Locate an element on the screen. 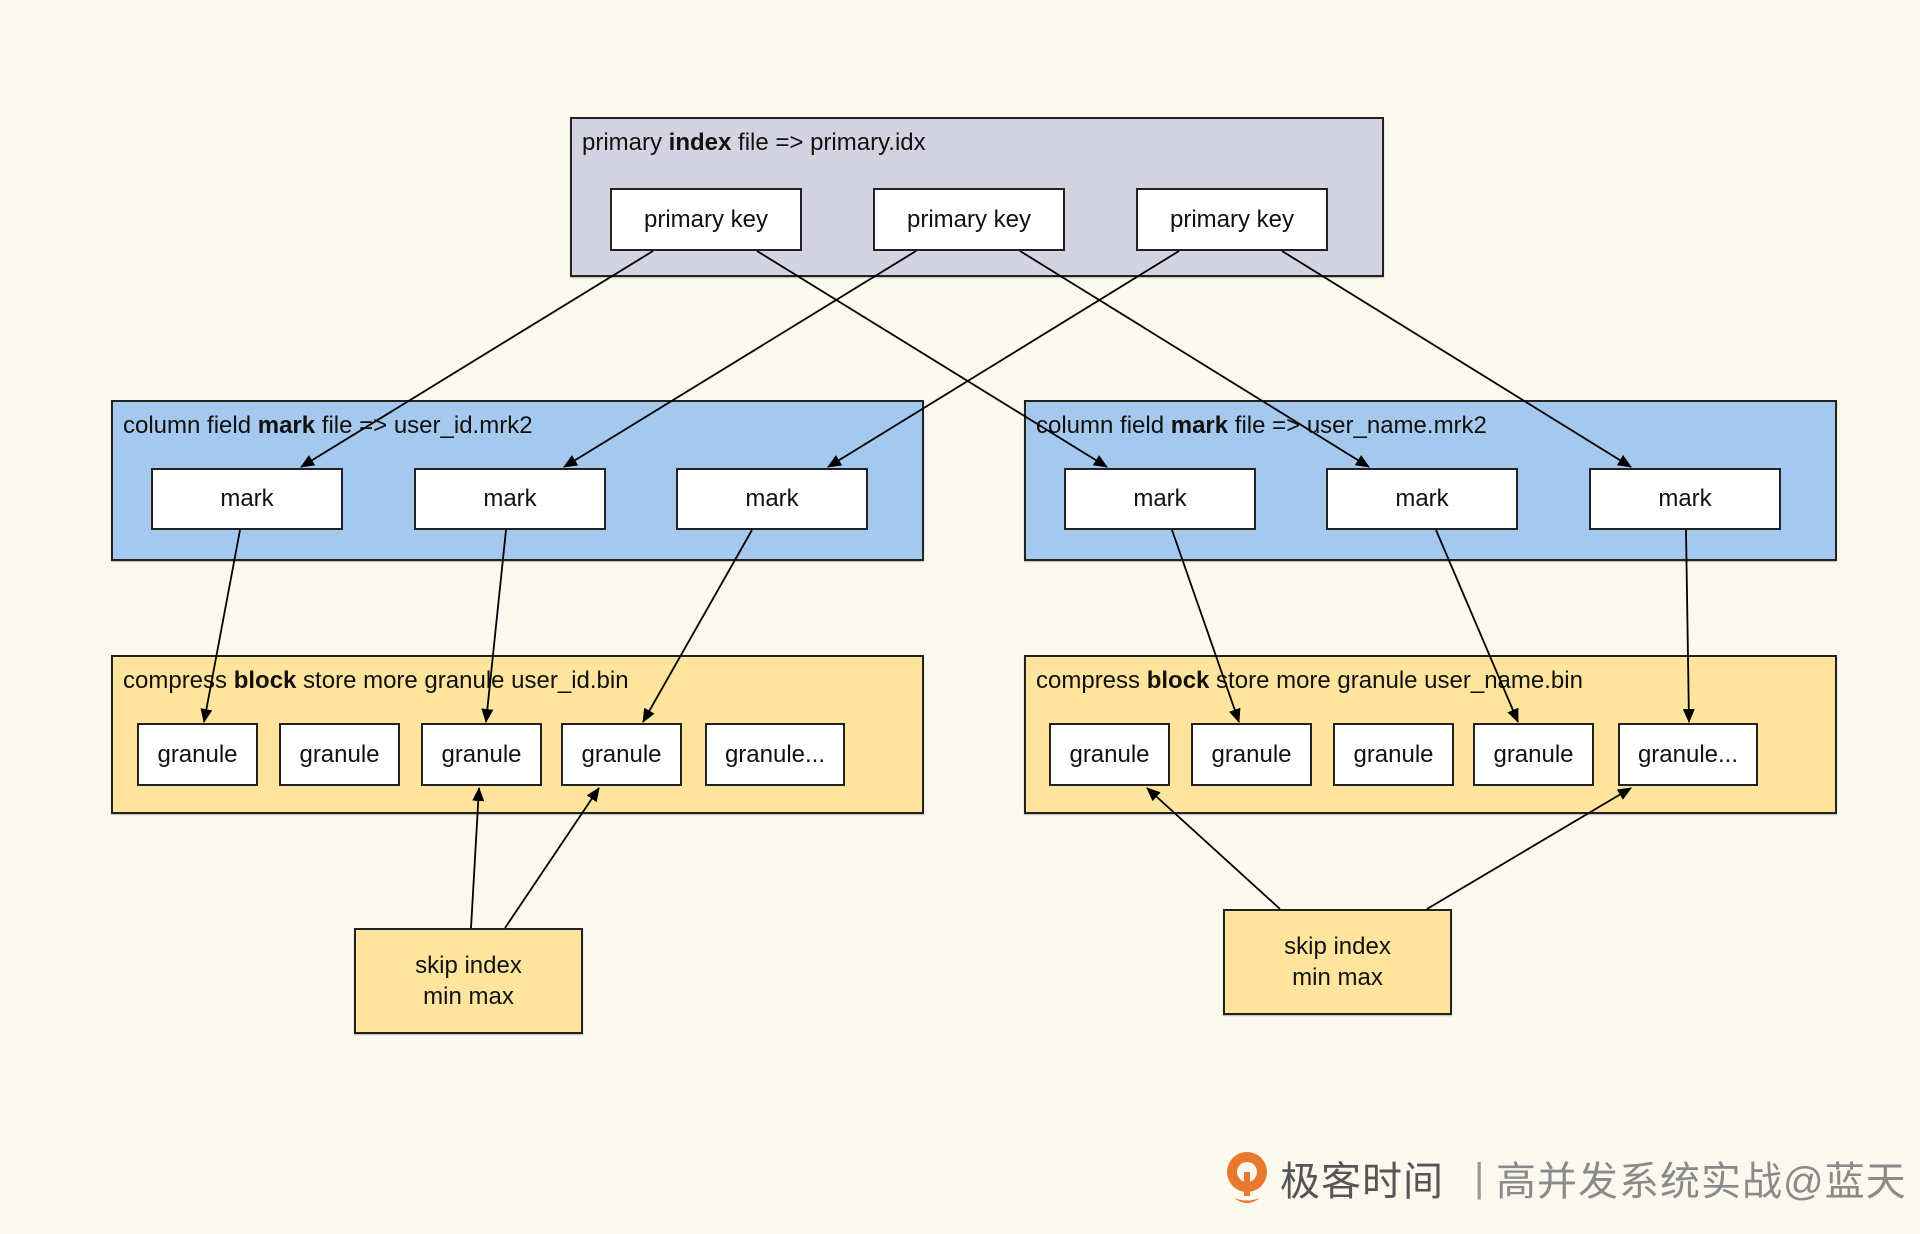  mark-file-title: column field mark file => user_name.mrk2 is located at coordinates (1261, 426).